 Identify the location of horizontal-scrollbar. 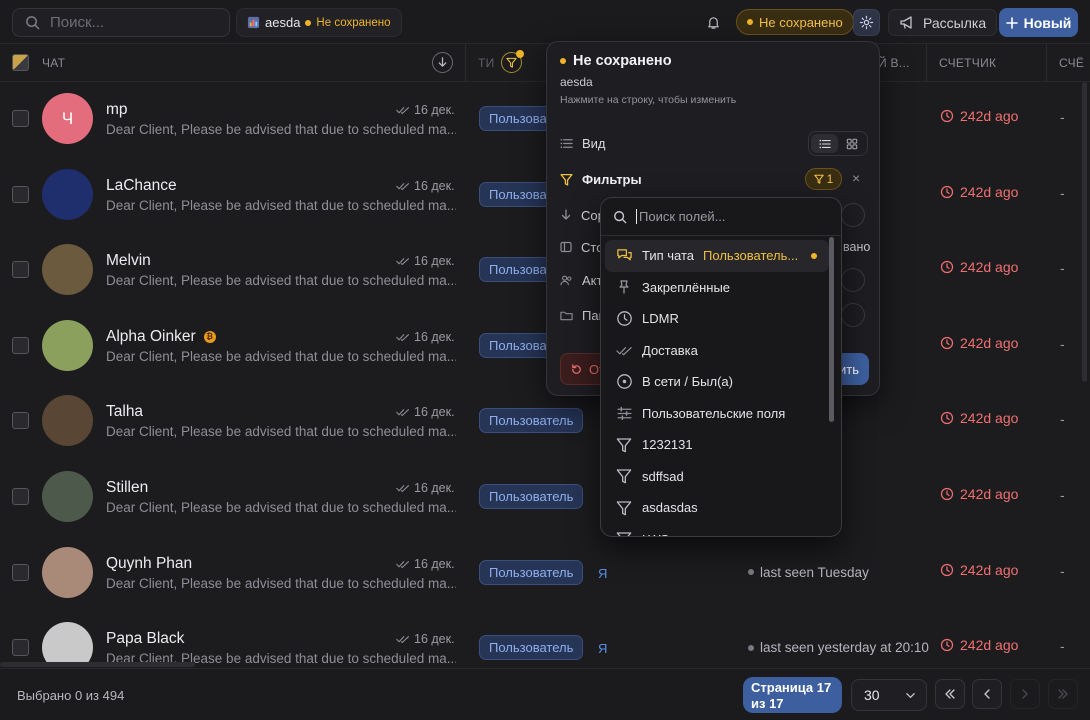
(97, 664).